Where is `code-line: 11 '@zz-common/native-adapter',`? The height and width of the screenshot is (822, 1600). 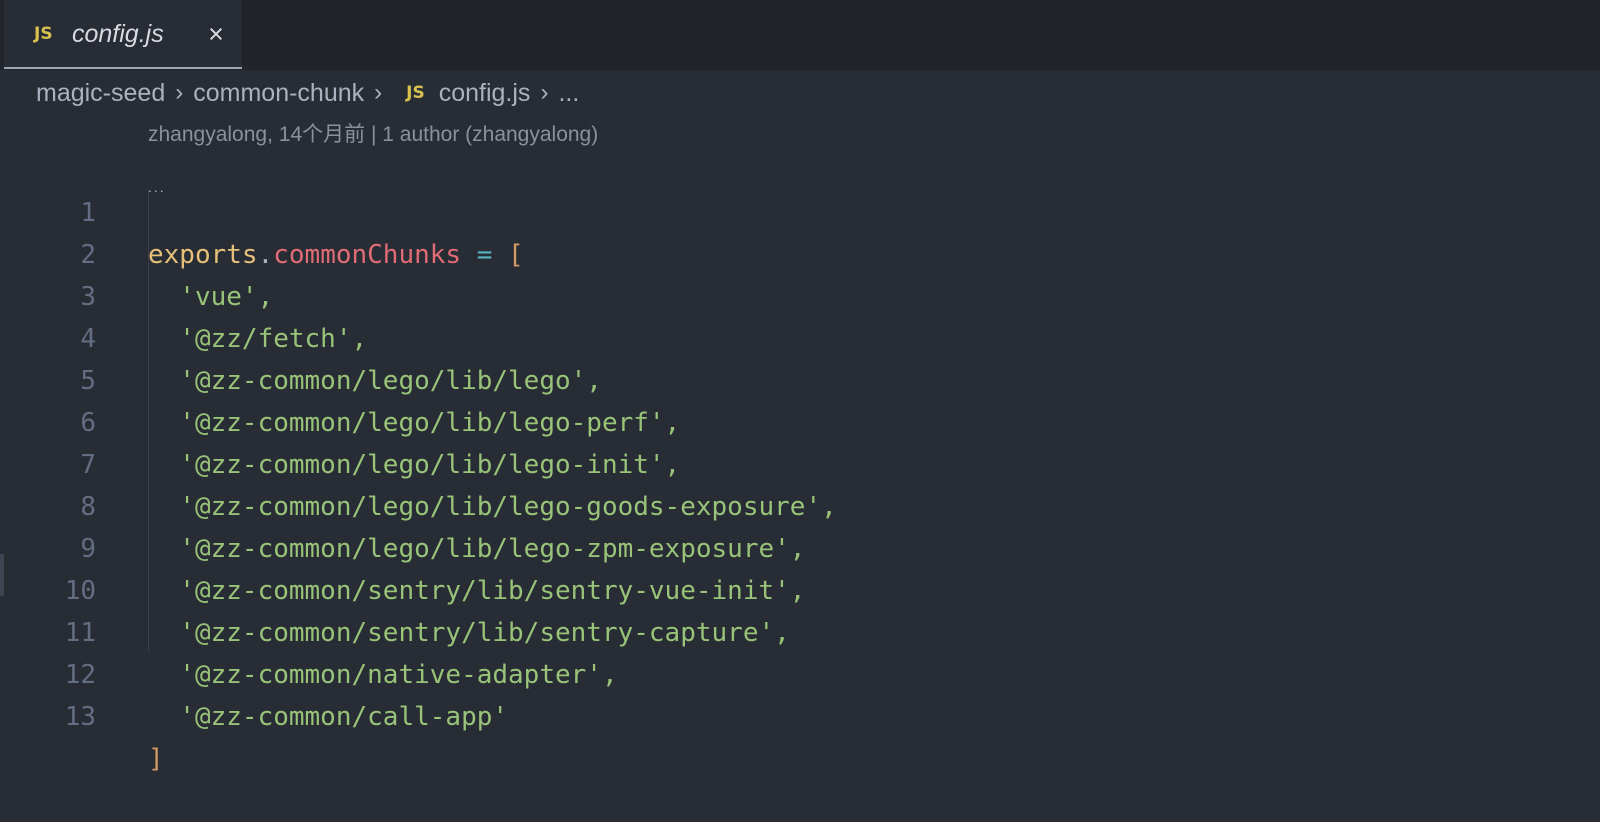 code-line: 11 '@zz-common/native-adapter', is located at coordinates (800, 630).